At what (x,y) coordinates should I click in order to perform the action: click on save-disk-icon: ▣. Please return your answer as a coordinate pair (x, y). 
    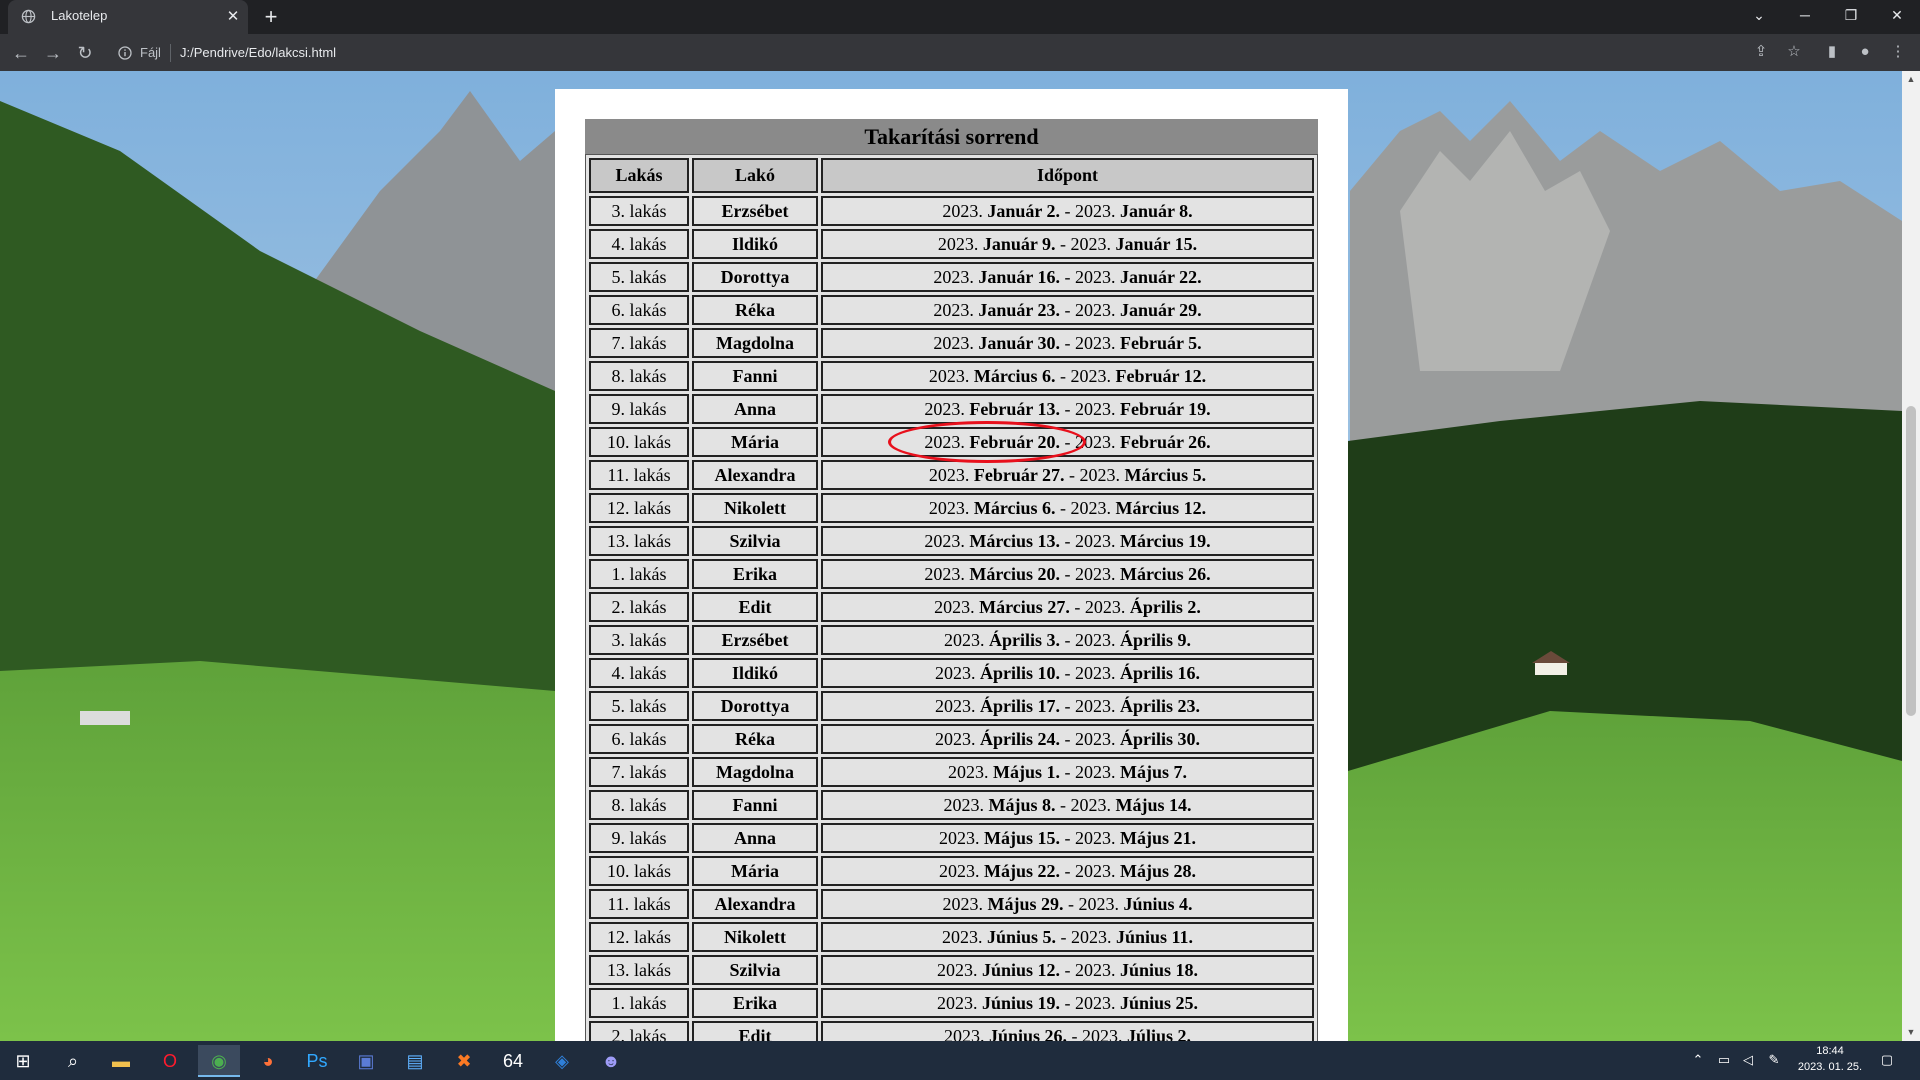
    Looking at the image, I should click on (366, 1061).